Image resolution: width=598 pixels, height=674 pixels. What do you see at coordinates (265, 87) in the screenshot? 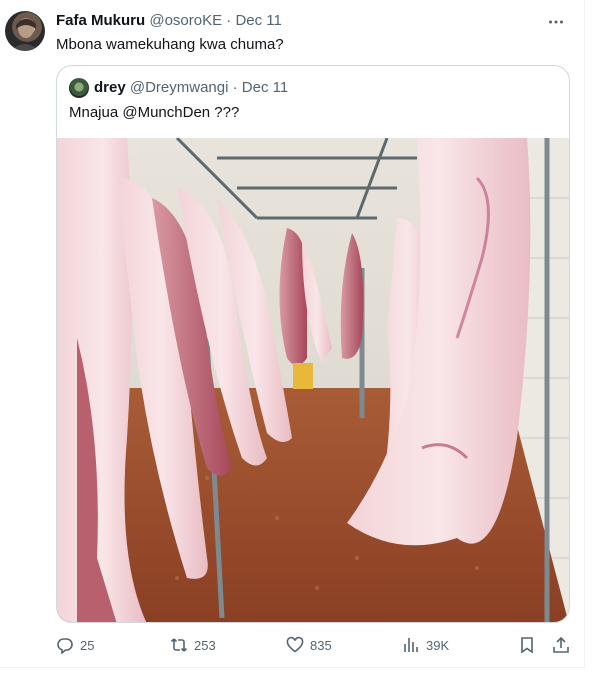
I see `quote-date: Dec 11` at bounding box center [265, 87].